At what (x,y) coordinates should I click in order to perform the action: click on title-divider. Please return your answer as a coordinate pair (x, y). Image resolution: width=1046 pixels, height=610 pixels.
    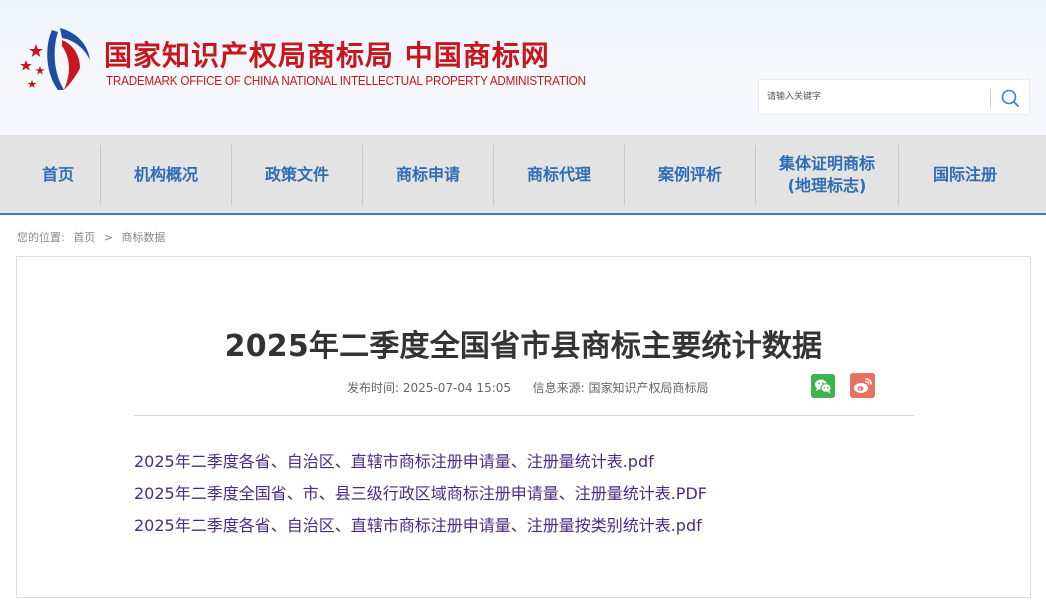
    Looking at the image, I should click on (524, 415).